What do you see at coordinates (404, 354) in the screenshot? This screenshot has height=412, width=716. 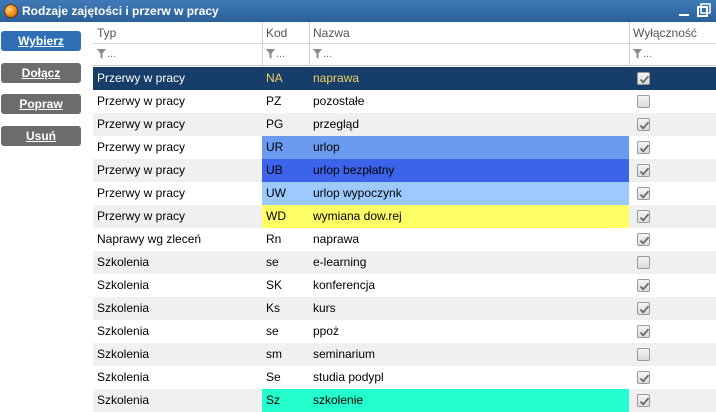 I see `table-row: Szkolenia sm seminarium` at bounding box center [404, 354].